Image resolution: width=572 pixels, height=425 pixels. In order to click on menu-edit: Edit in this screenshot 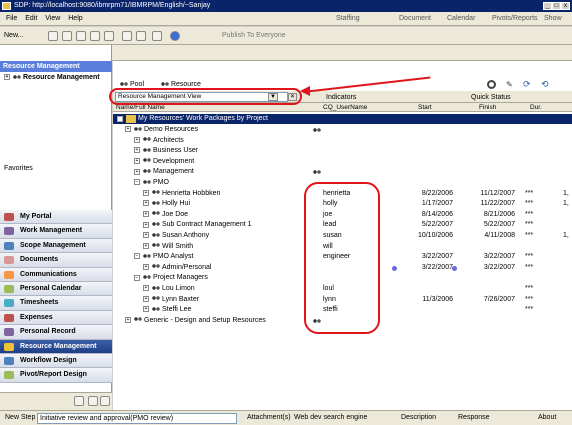, I will do `click(31, 18)`.